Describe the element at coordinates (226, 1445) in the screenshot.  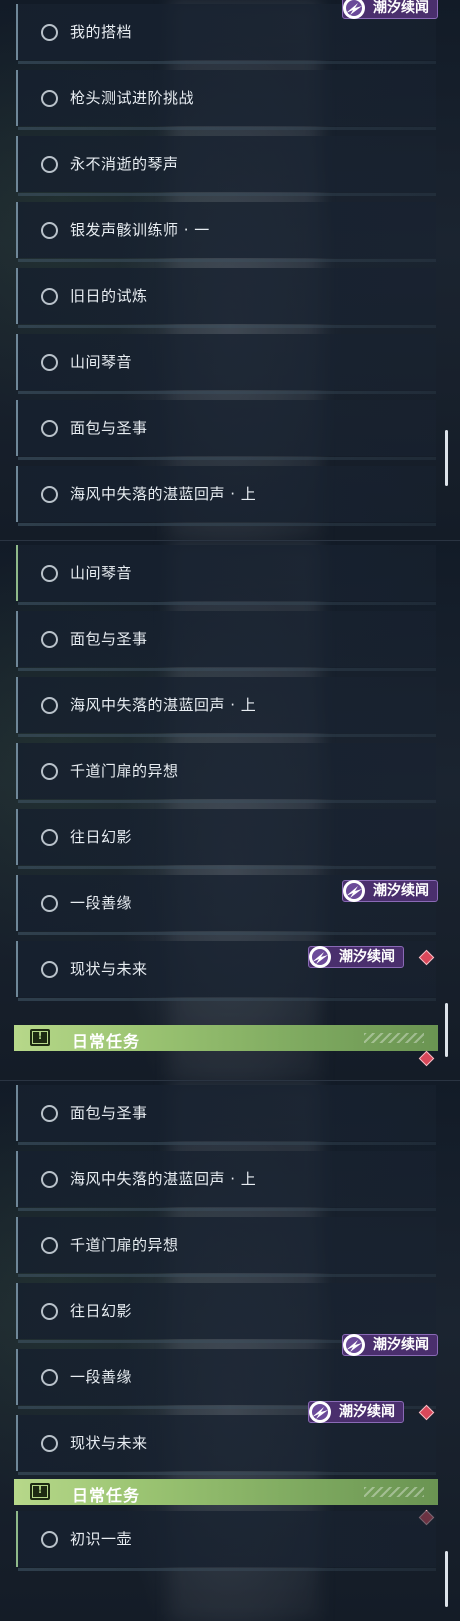
I see `quest-item: 现状与未来` at that location.